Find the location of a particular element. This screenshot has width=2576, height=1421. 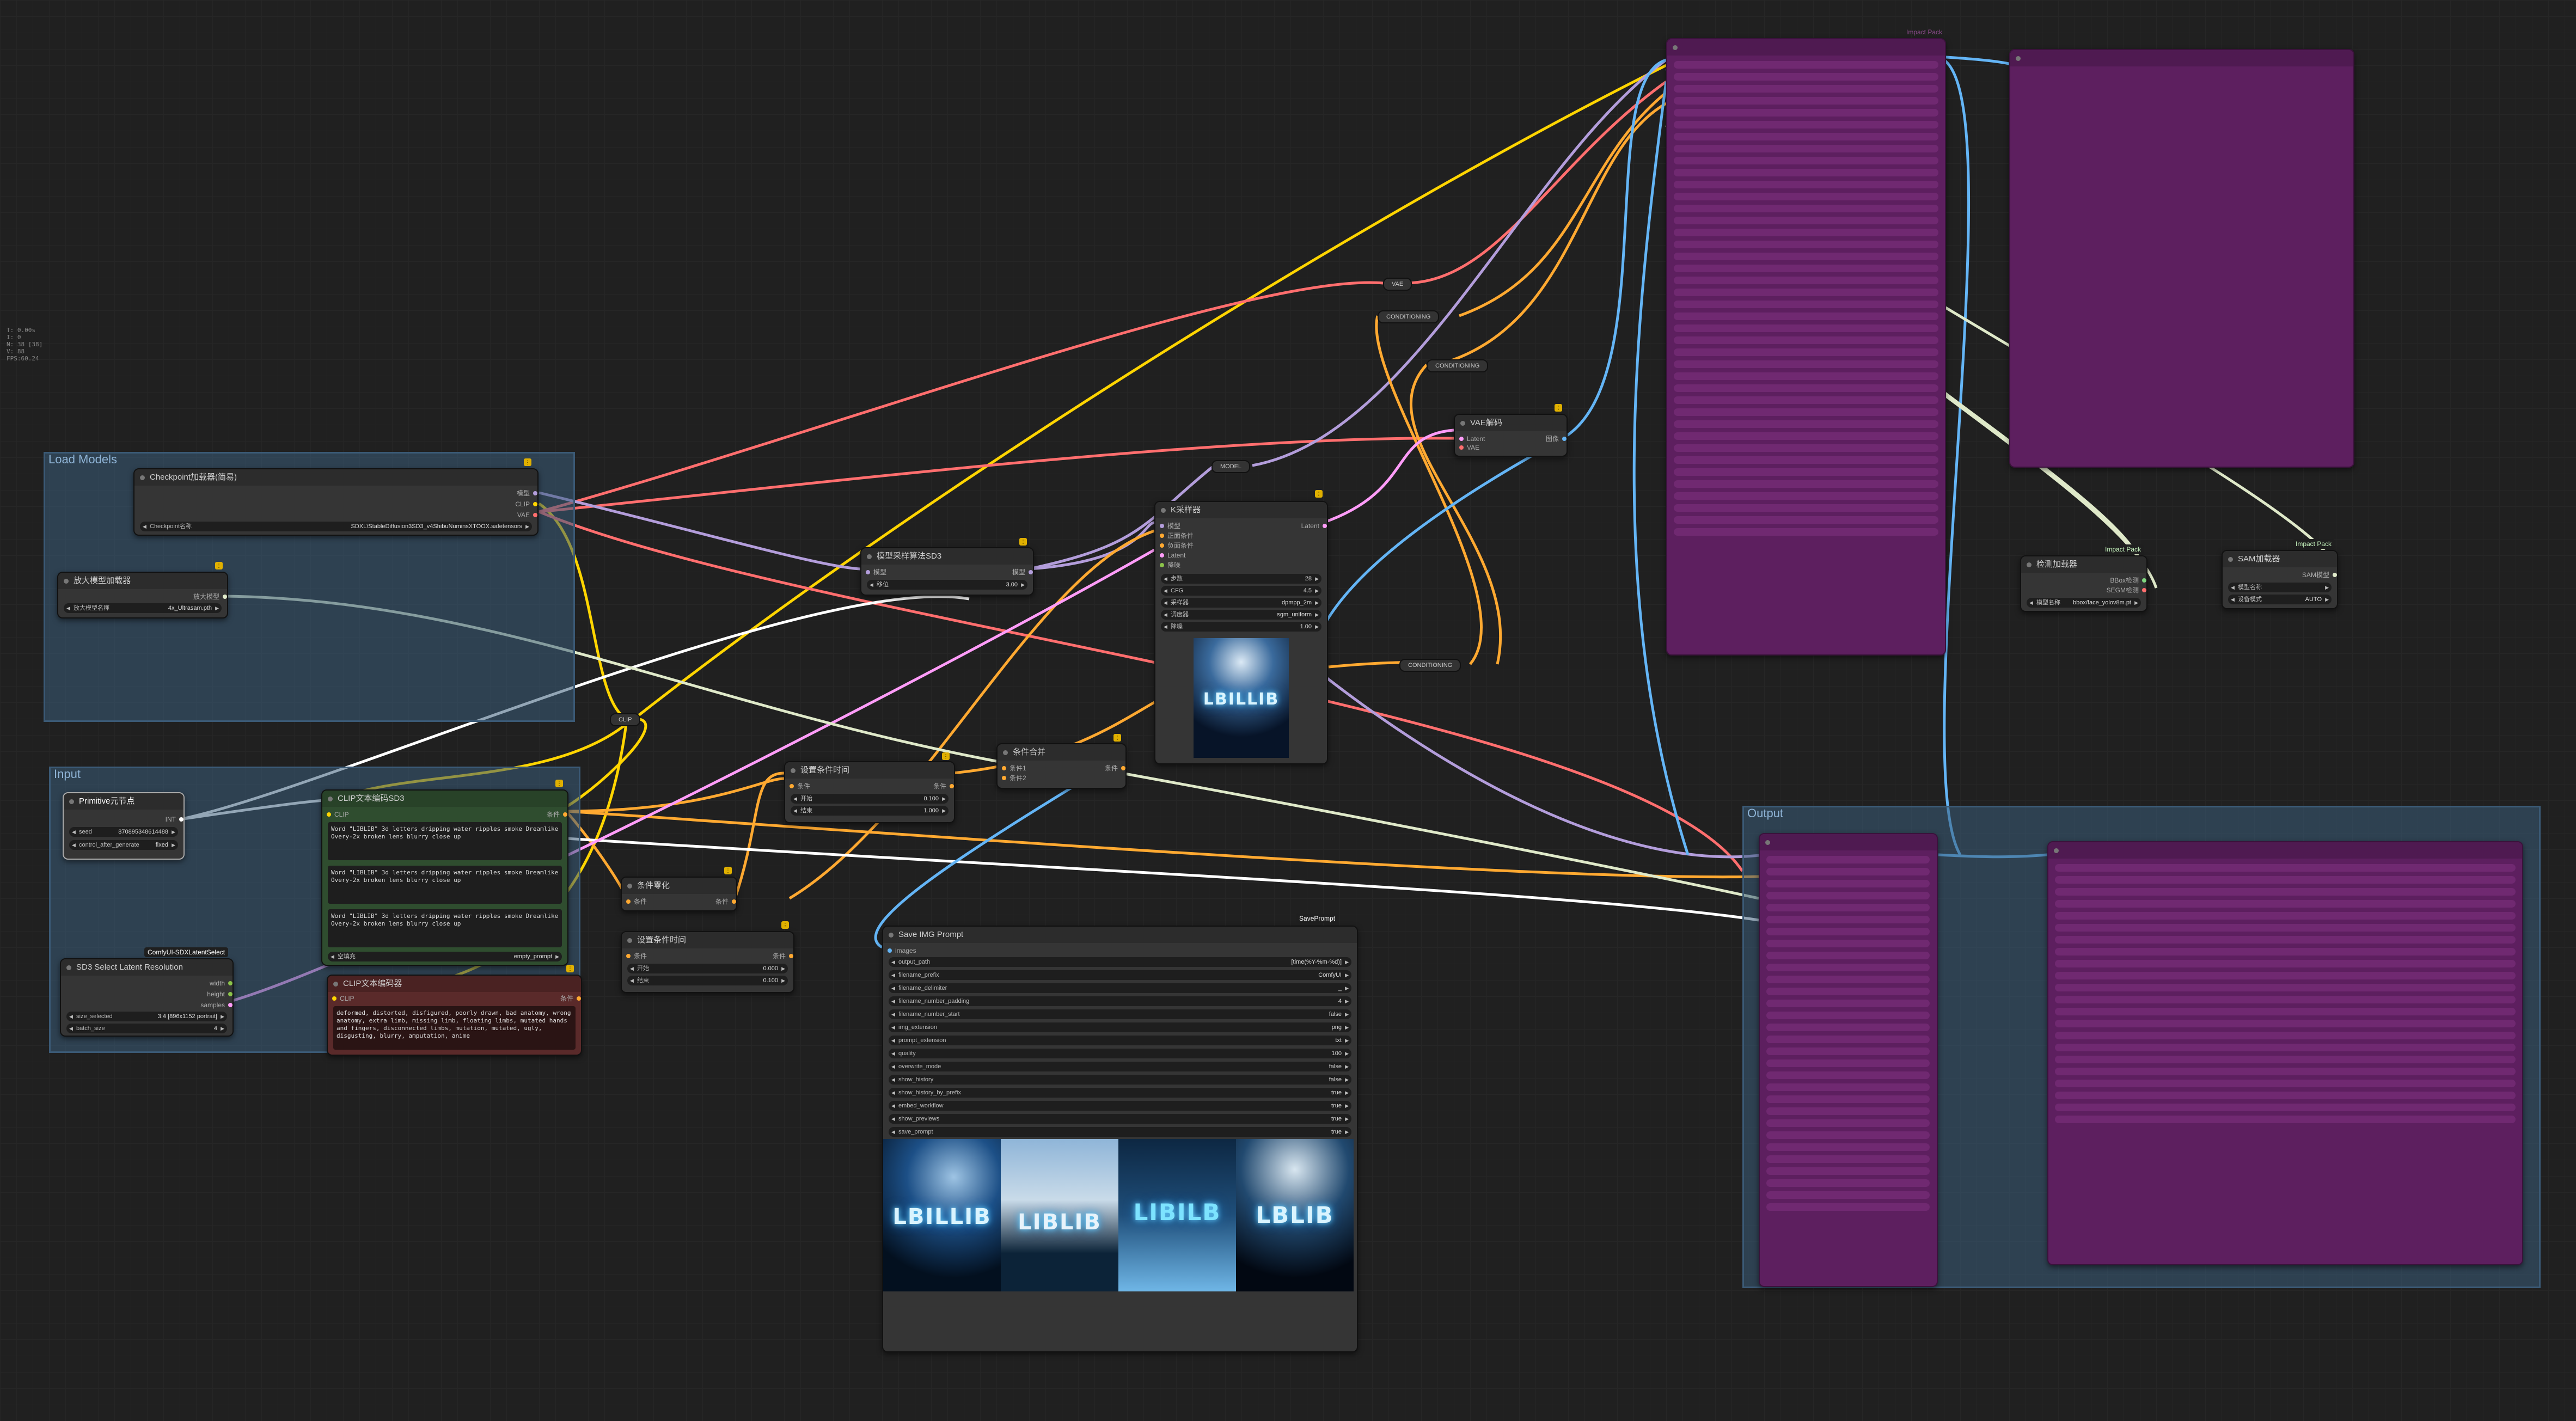

scheduler-widget: 调度器sgm_uniform is located at coordinates (1241, 615).